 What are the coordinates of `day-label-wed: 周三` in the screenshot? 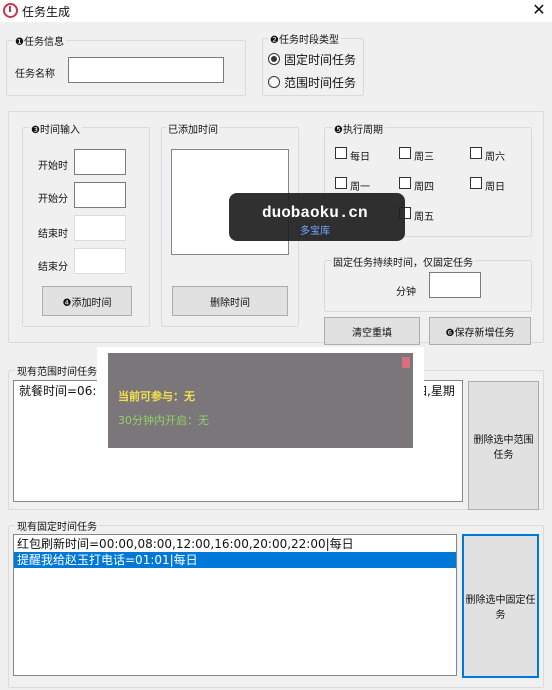 It's located at (424, 157).